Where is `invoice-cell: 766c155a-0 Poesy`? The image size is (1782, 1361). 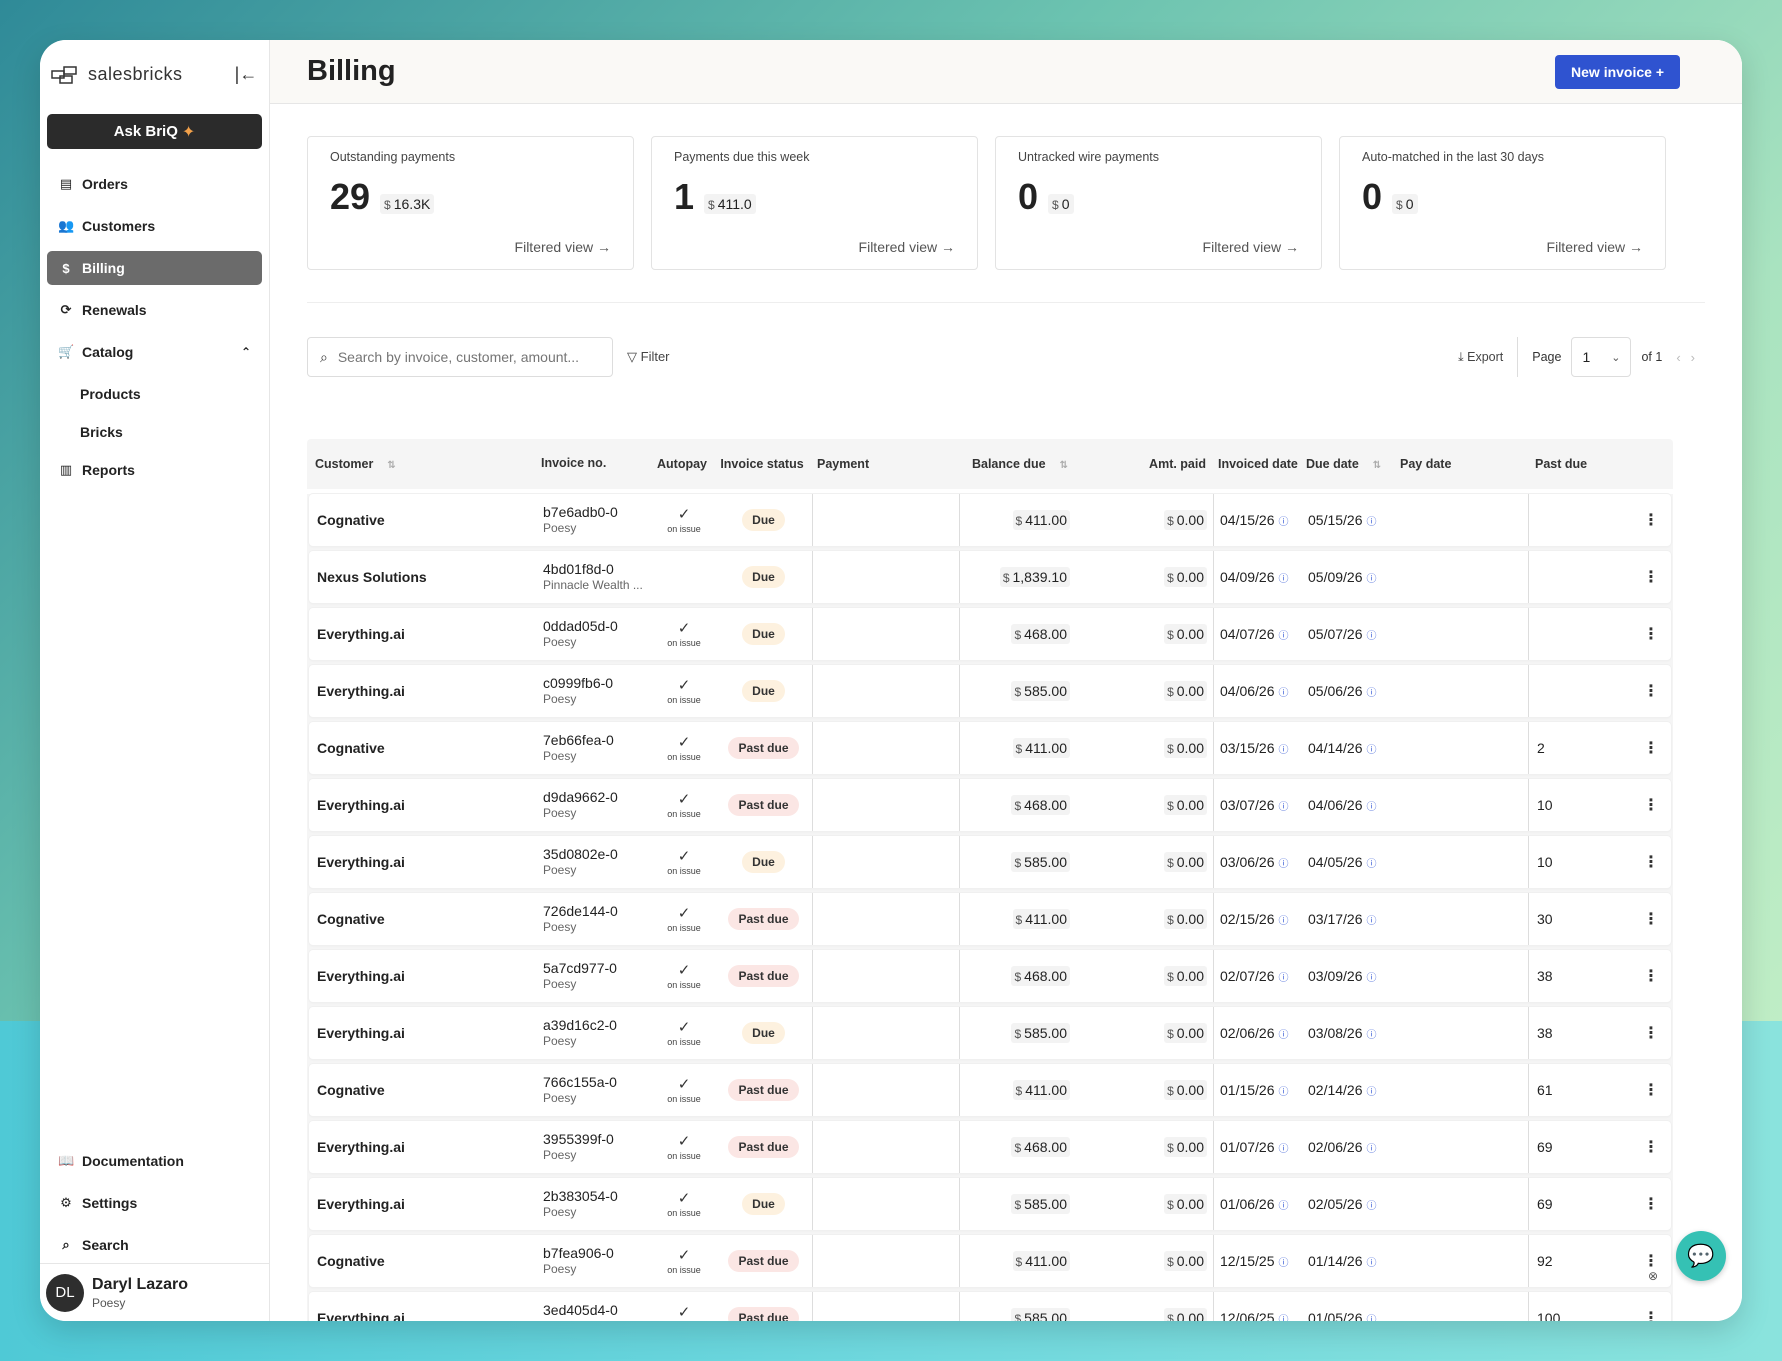 invoice-cell: 766c155a-0 Poesy is located at coordinates (598, 1090).